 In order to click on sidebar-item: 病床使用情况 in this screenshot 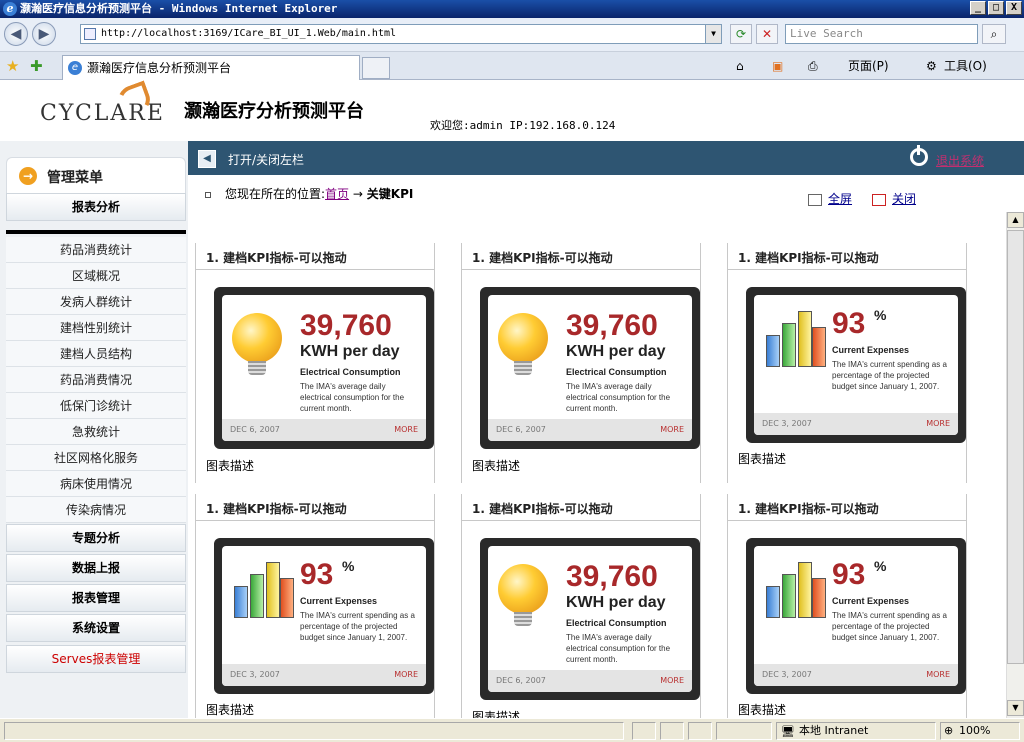, I will do `click(96, 484)`.